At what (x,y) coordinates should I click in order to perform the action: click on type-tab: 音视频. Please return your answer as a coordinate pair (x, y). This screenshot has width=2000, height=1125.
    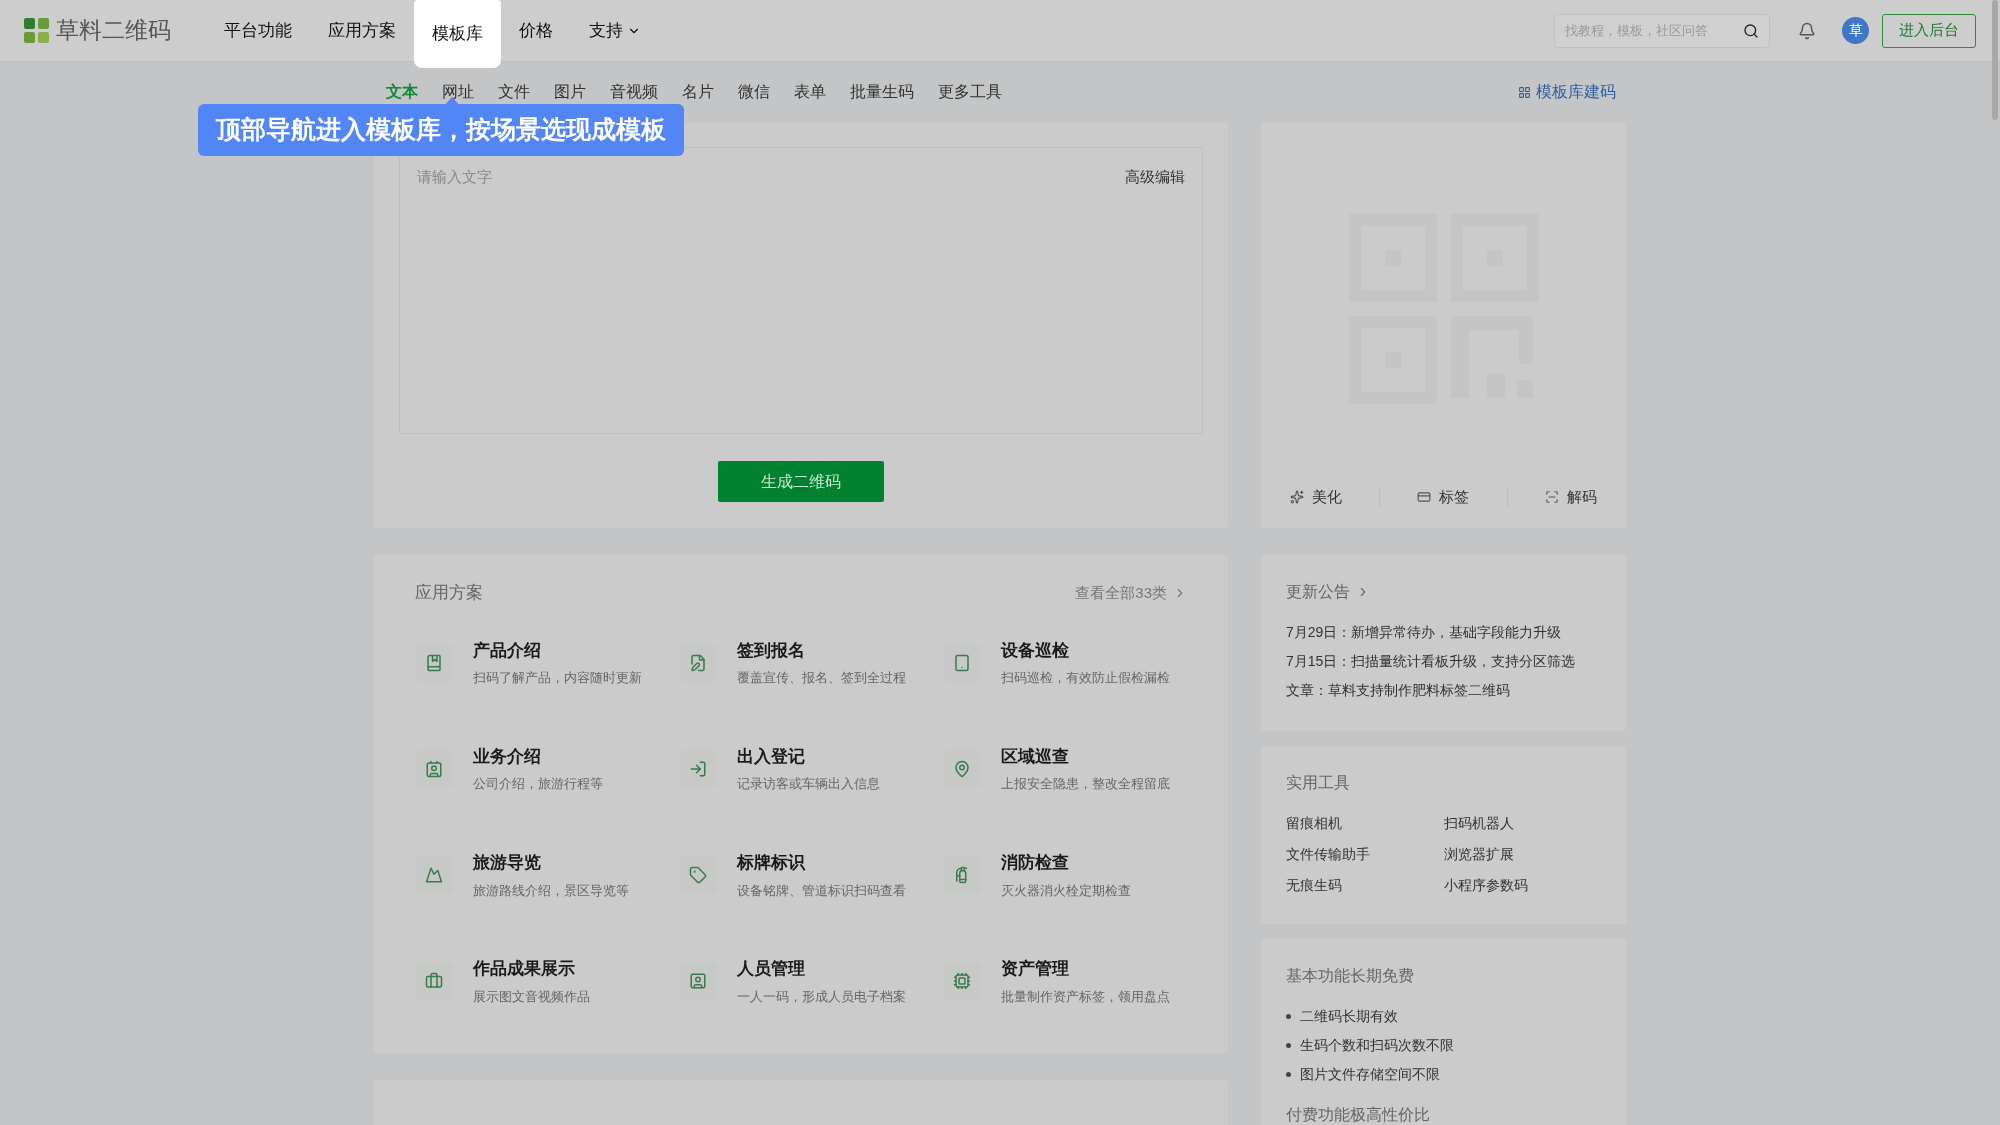
    Looking at the image, I should click on (634, 92).